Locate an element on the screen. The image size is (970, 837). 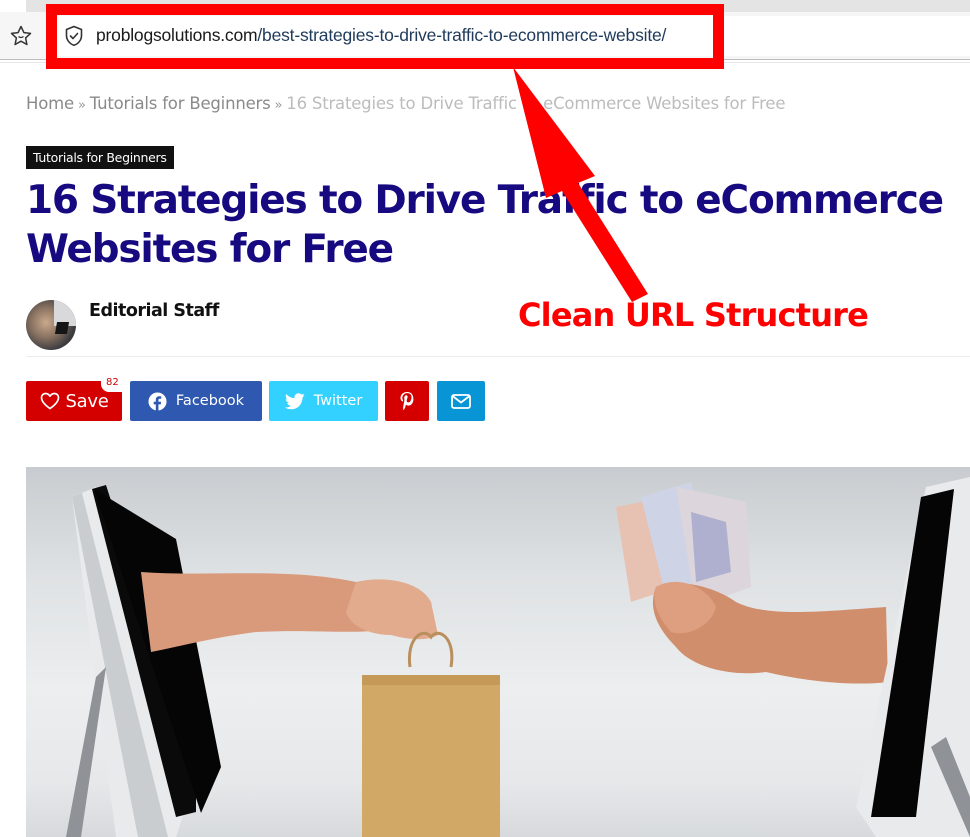
facebook-icon is located at coordinates (157, 401).